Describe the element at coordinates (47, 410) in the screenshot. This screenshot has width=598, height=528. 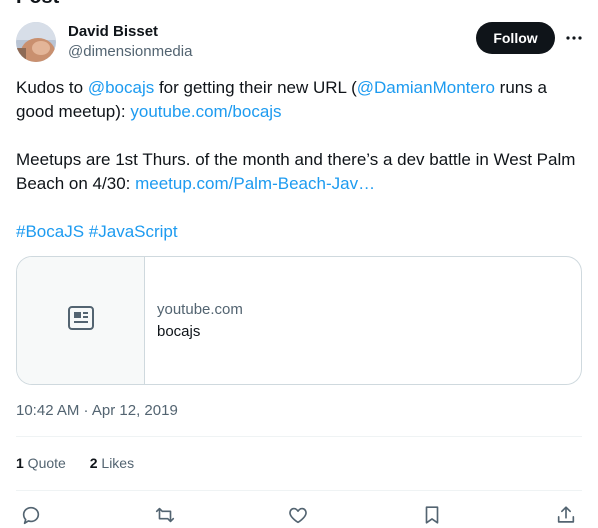
I see `tweet-time: 10:42 AM` at that location.